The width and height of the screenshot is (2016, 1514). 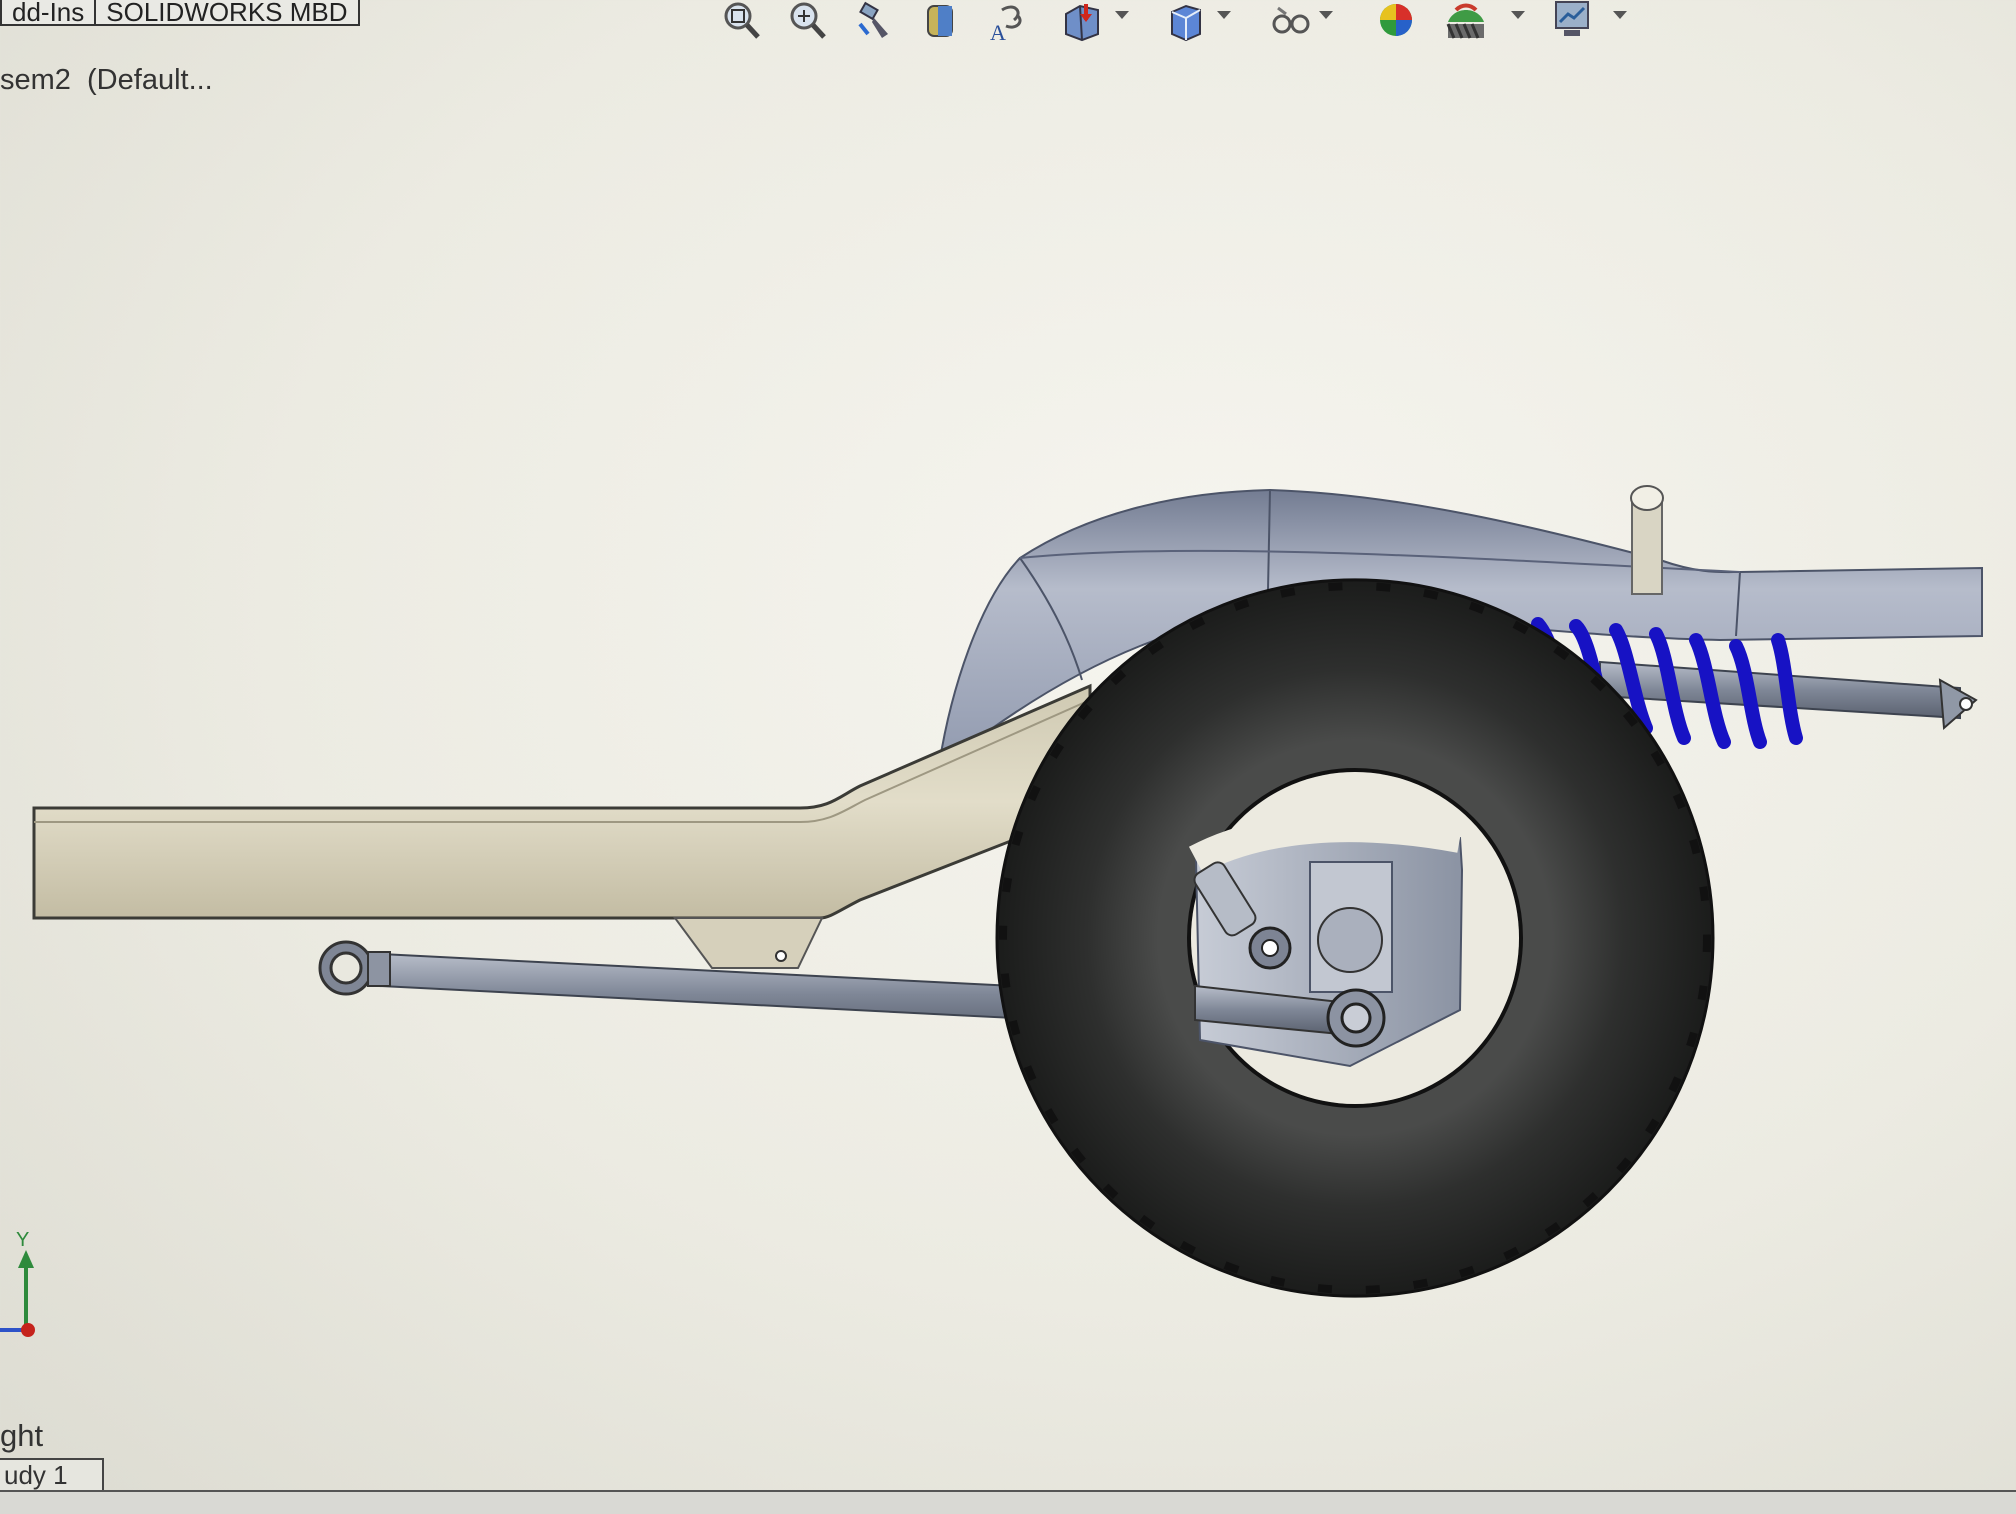 What do you see at coordinates (562, 801) in the screenshot?
I see `frame-rail` at bounding box center [562, 801].